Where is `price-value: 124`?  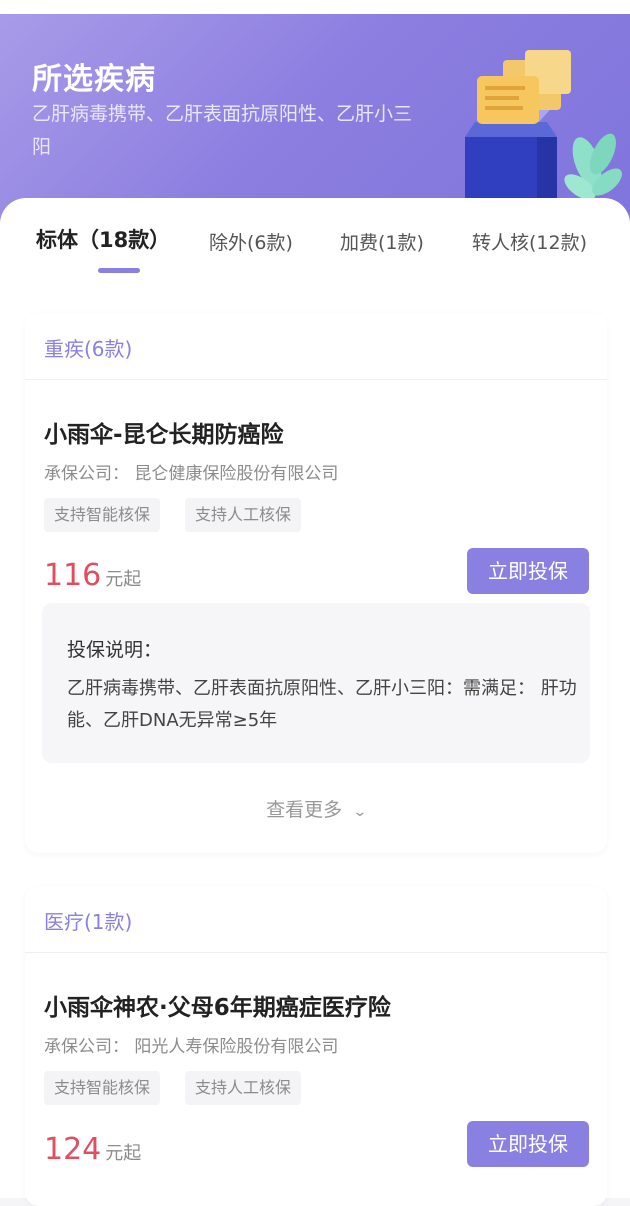 price-value: 124 is located at coordinates (73, 1149).